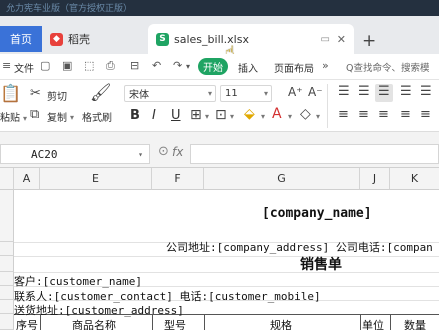 This screenshot has width=439, height=330. I want to click on export-icon: ⬚, so click(89, 65).